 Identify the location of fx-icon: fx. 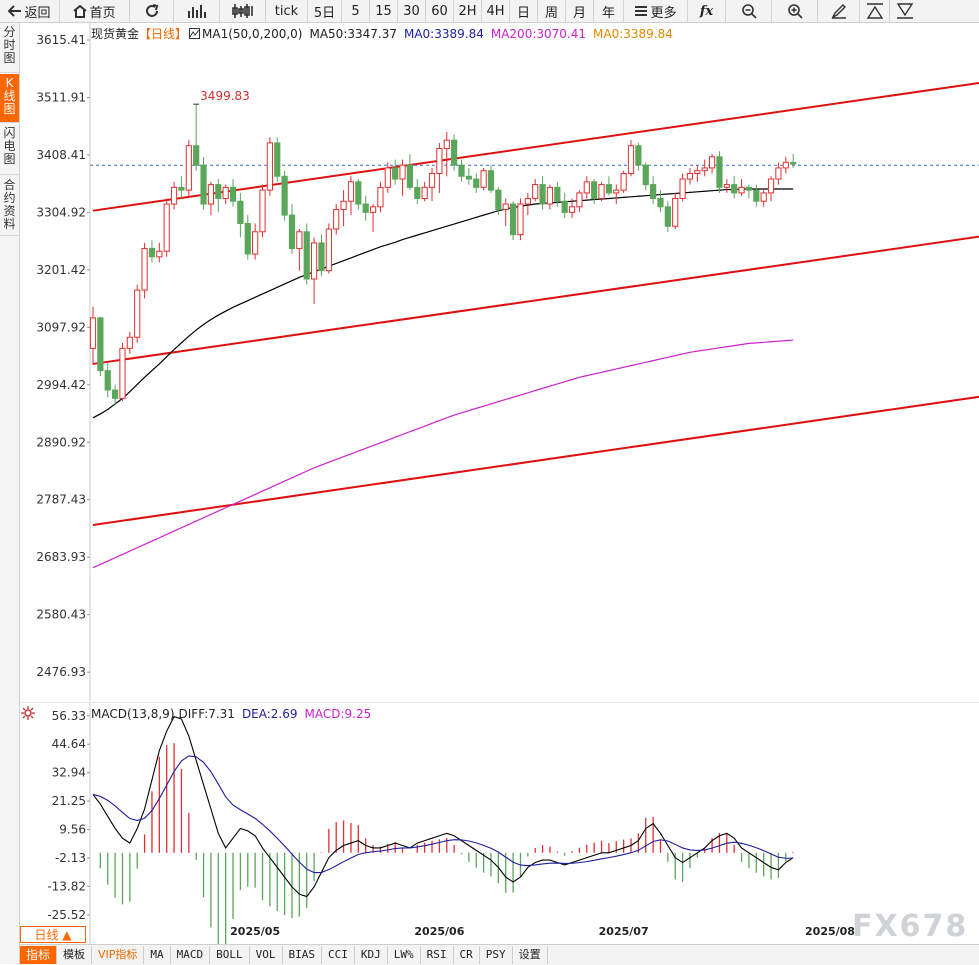
(706, 11).